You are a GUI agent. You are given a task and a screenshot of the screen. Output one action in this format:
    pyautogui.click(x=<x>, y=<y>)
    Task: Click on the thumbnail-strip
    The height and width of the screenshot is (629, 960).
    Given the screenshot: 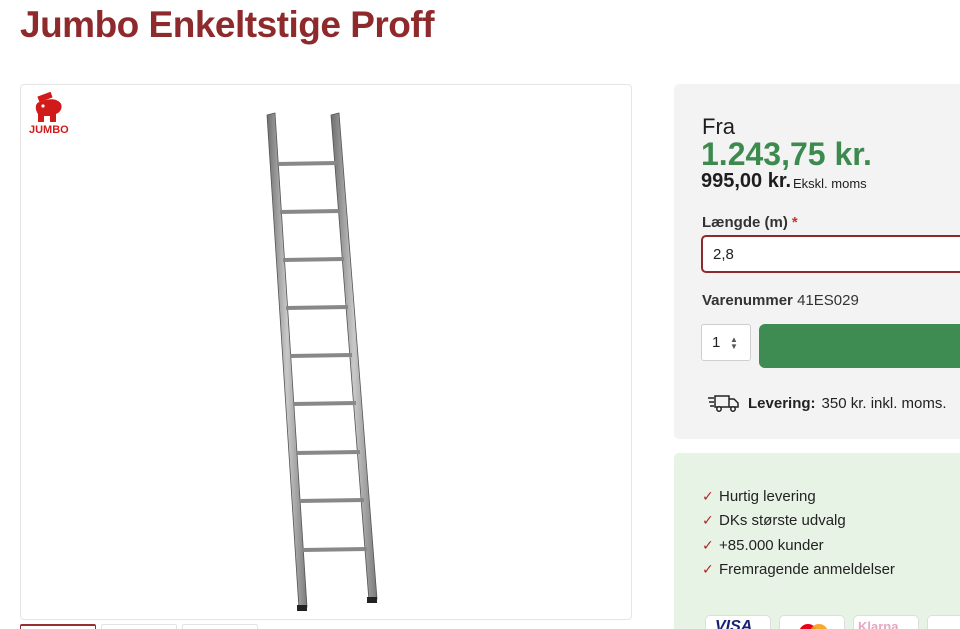 What is the action you would take?
    pyautogui.click(x=150, y=626)
    